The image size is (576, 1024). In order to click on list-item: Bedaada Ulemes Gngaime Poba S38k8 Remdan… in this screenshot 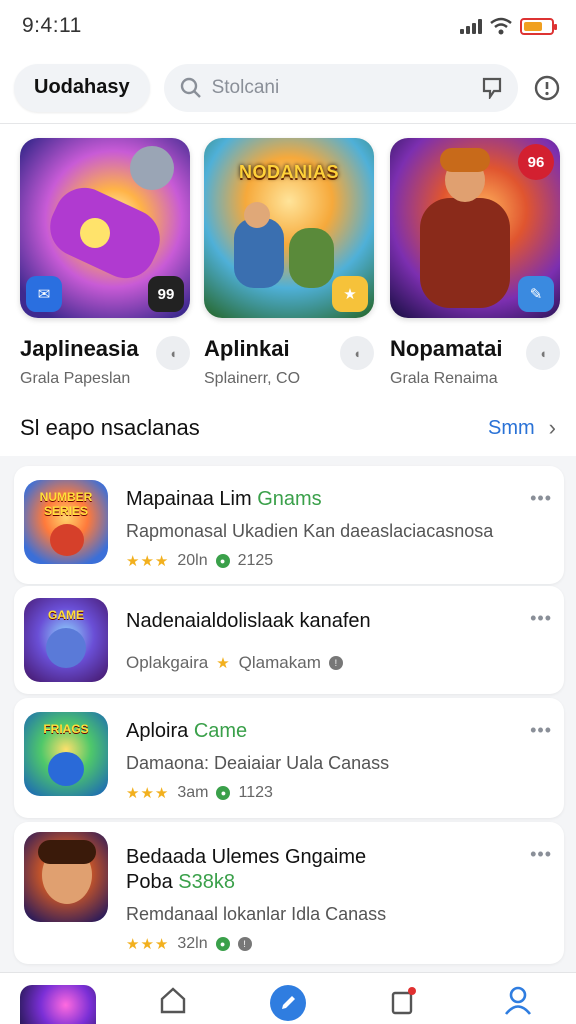, I will do `click(289, 893)`.